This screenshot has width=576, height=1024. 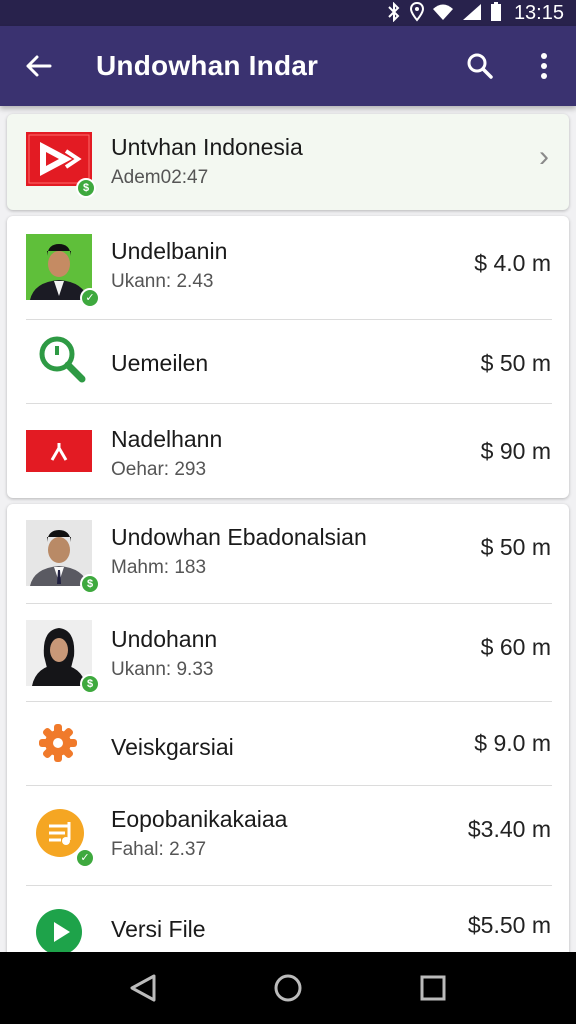 I want to click on featured-sub: Adem02:47, so click(x=160, y=177).